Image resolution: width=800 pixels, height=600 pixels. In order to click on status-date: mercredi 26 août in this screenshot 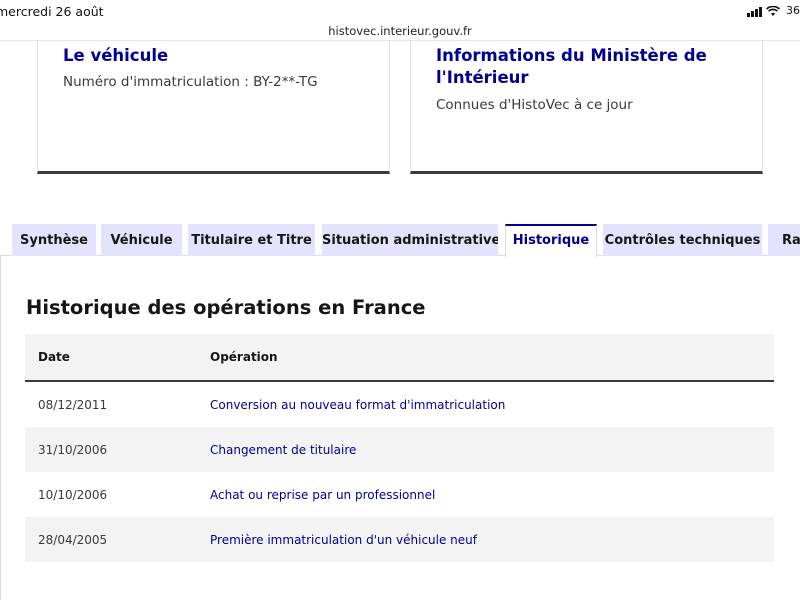, I will do `click(52, 11)`.